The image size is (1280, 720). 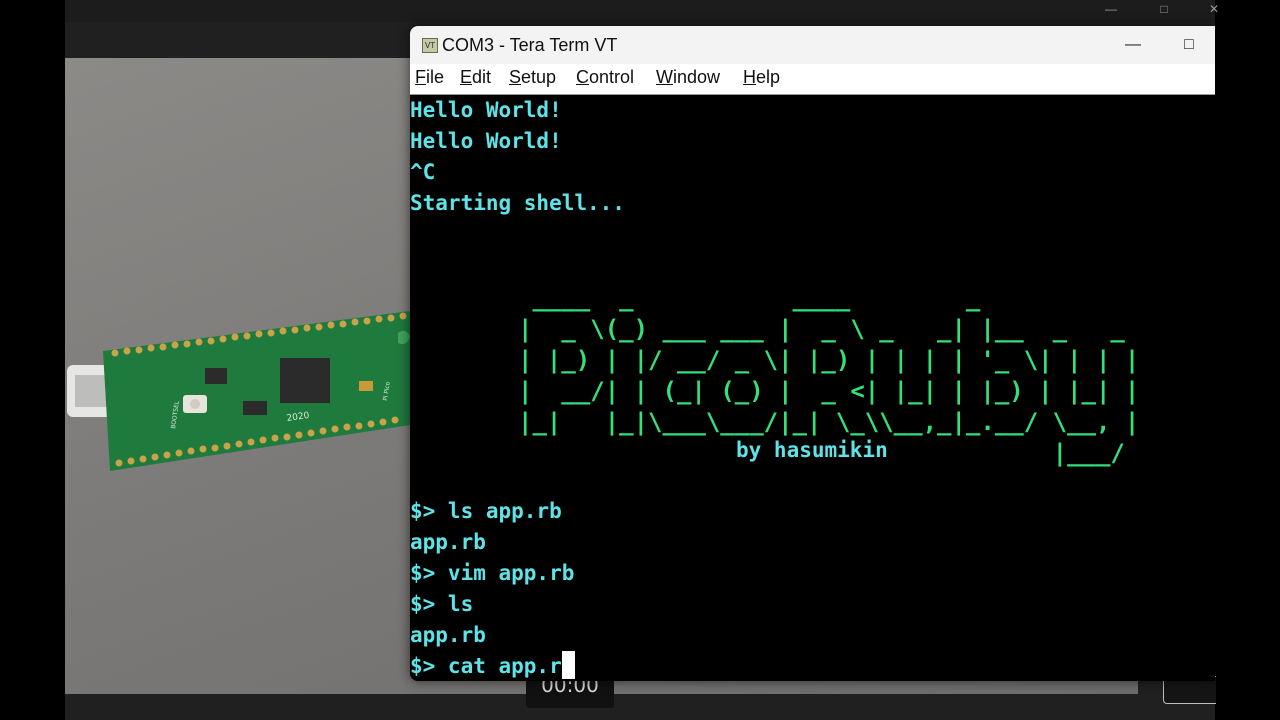 I want to click on session-line: $> ls, so click(x=442, y=604).